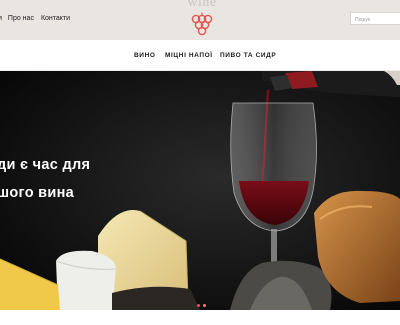  I want to click on carousel-dots, so click(203, 305).